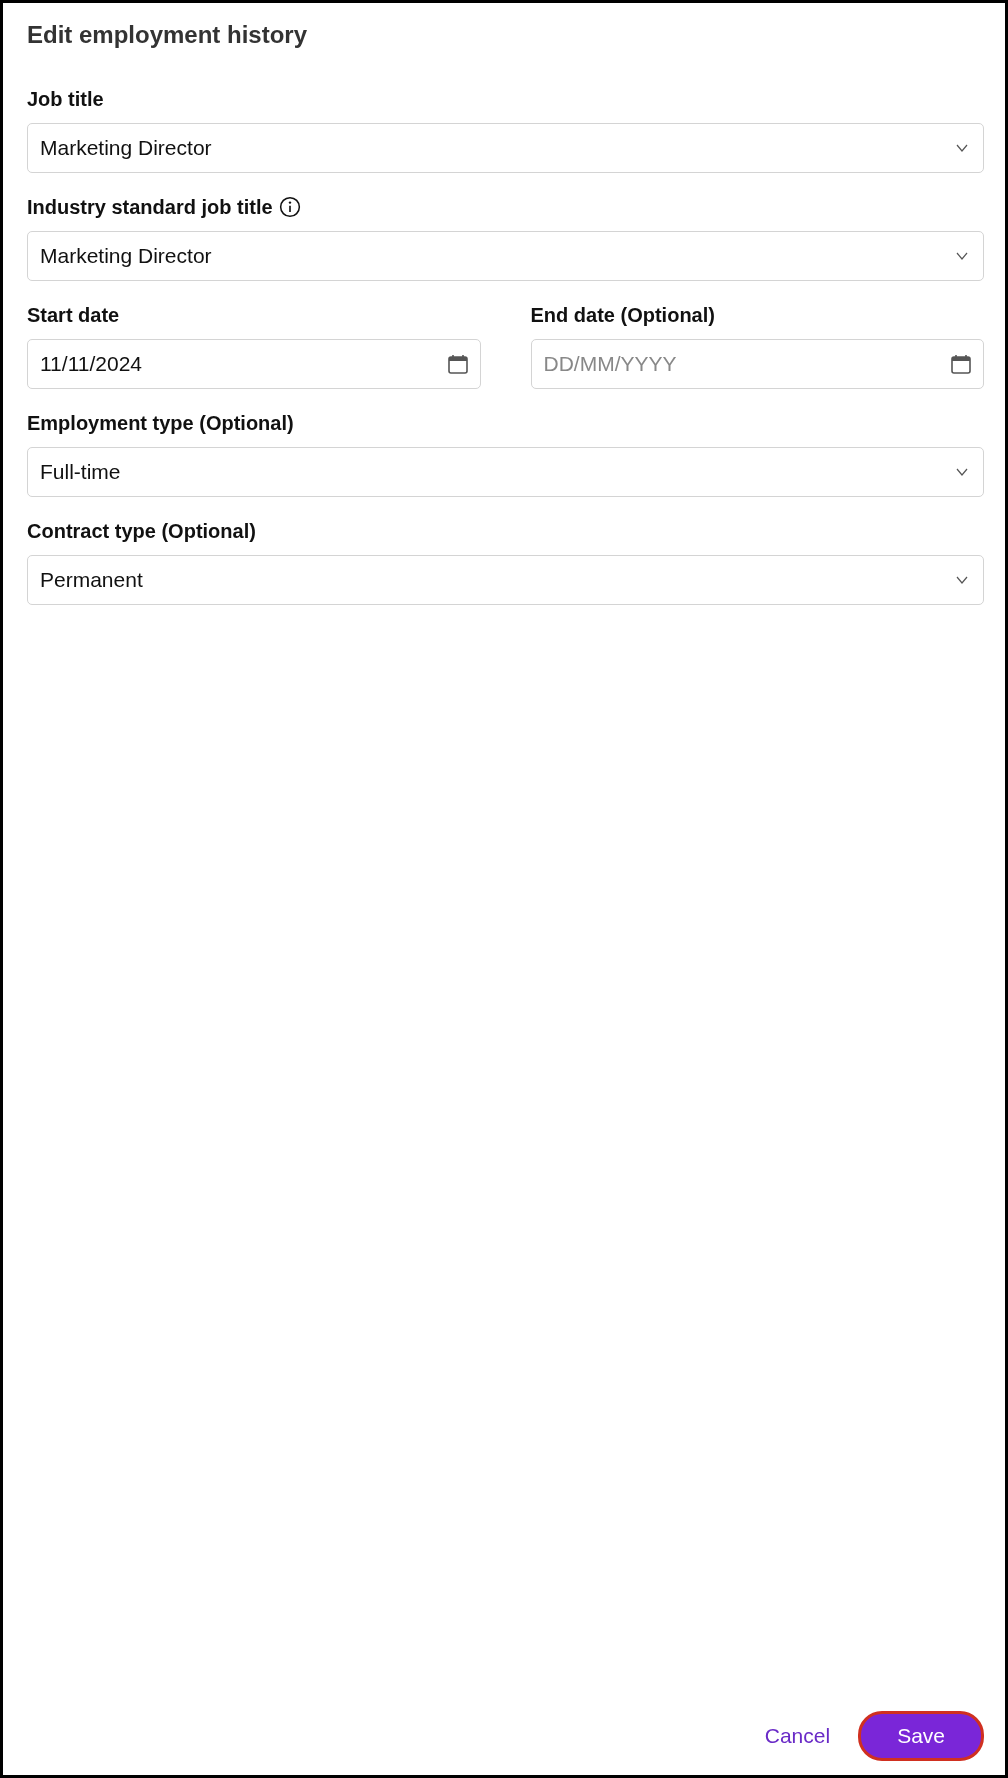 The width and height of the screenshot is (1008, 1778). What do you see at coordinates (797, 1736) in the screenshot?
I see `cancel-button: Cancel` at bounding box center [797, 1736].